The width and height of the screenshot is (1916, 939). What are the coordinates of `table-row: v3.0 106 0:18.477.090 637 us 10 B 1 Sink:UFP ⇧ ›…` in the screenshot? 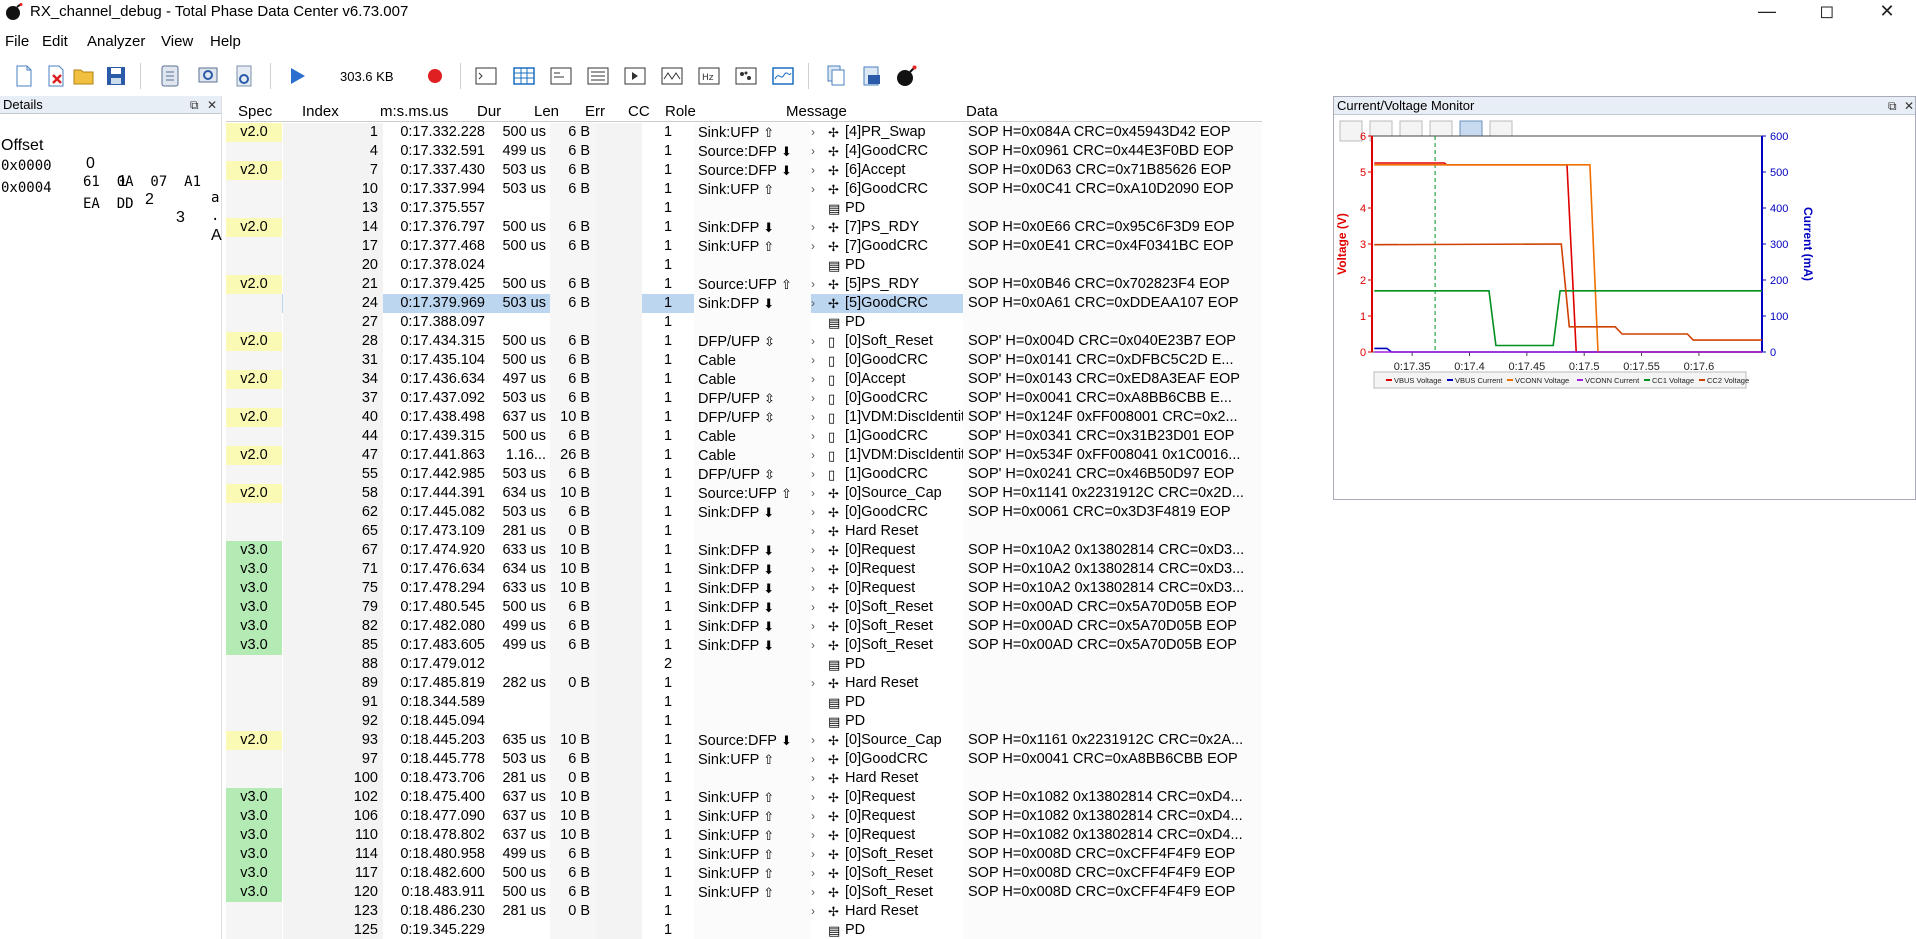 It's located at (744, 816).